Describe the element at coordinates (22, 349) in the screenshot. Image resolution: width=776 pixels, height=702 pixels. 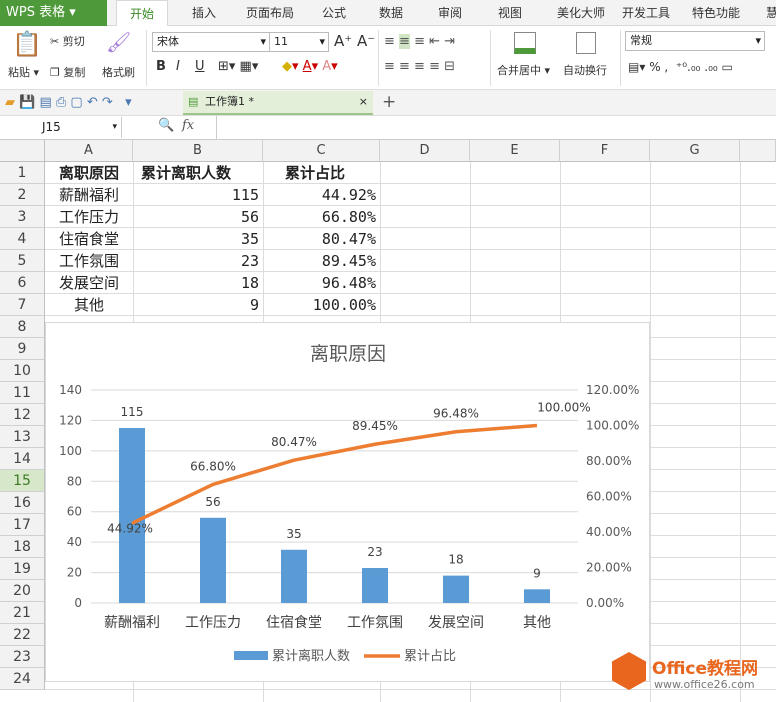
I see `row-header-9: 9` at that location.